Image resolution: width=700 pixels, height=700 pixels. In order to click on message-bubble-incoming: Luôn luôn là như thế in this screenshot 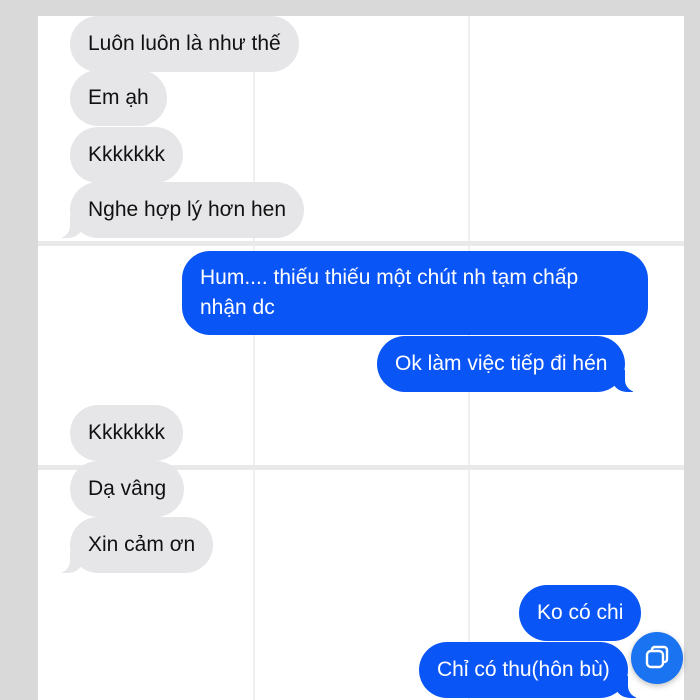, I will do `click(184, 44)`.